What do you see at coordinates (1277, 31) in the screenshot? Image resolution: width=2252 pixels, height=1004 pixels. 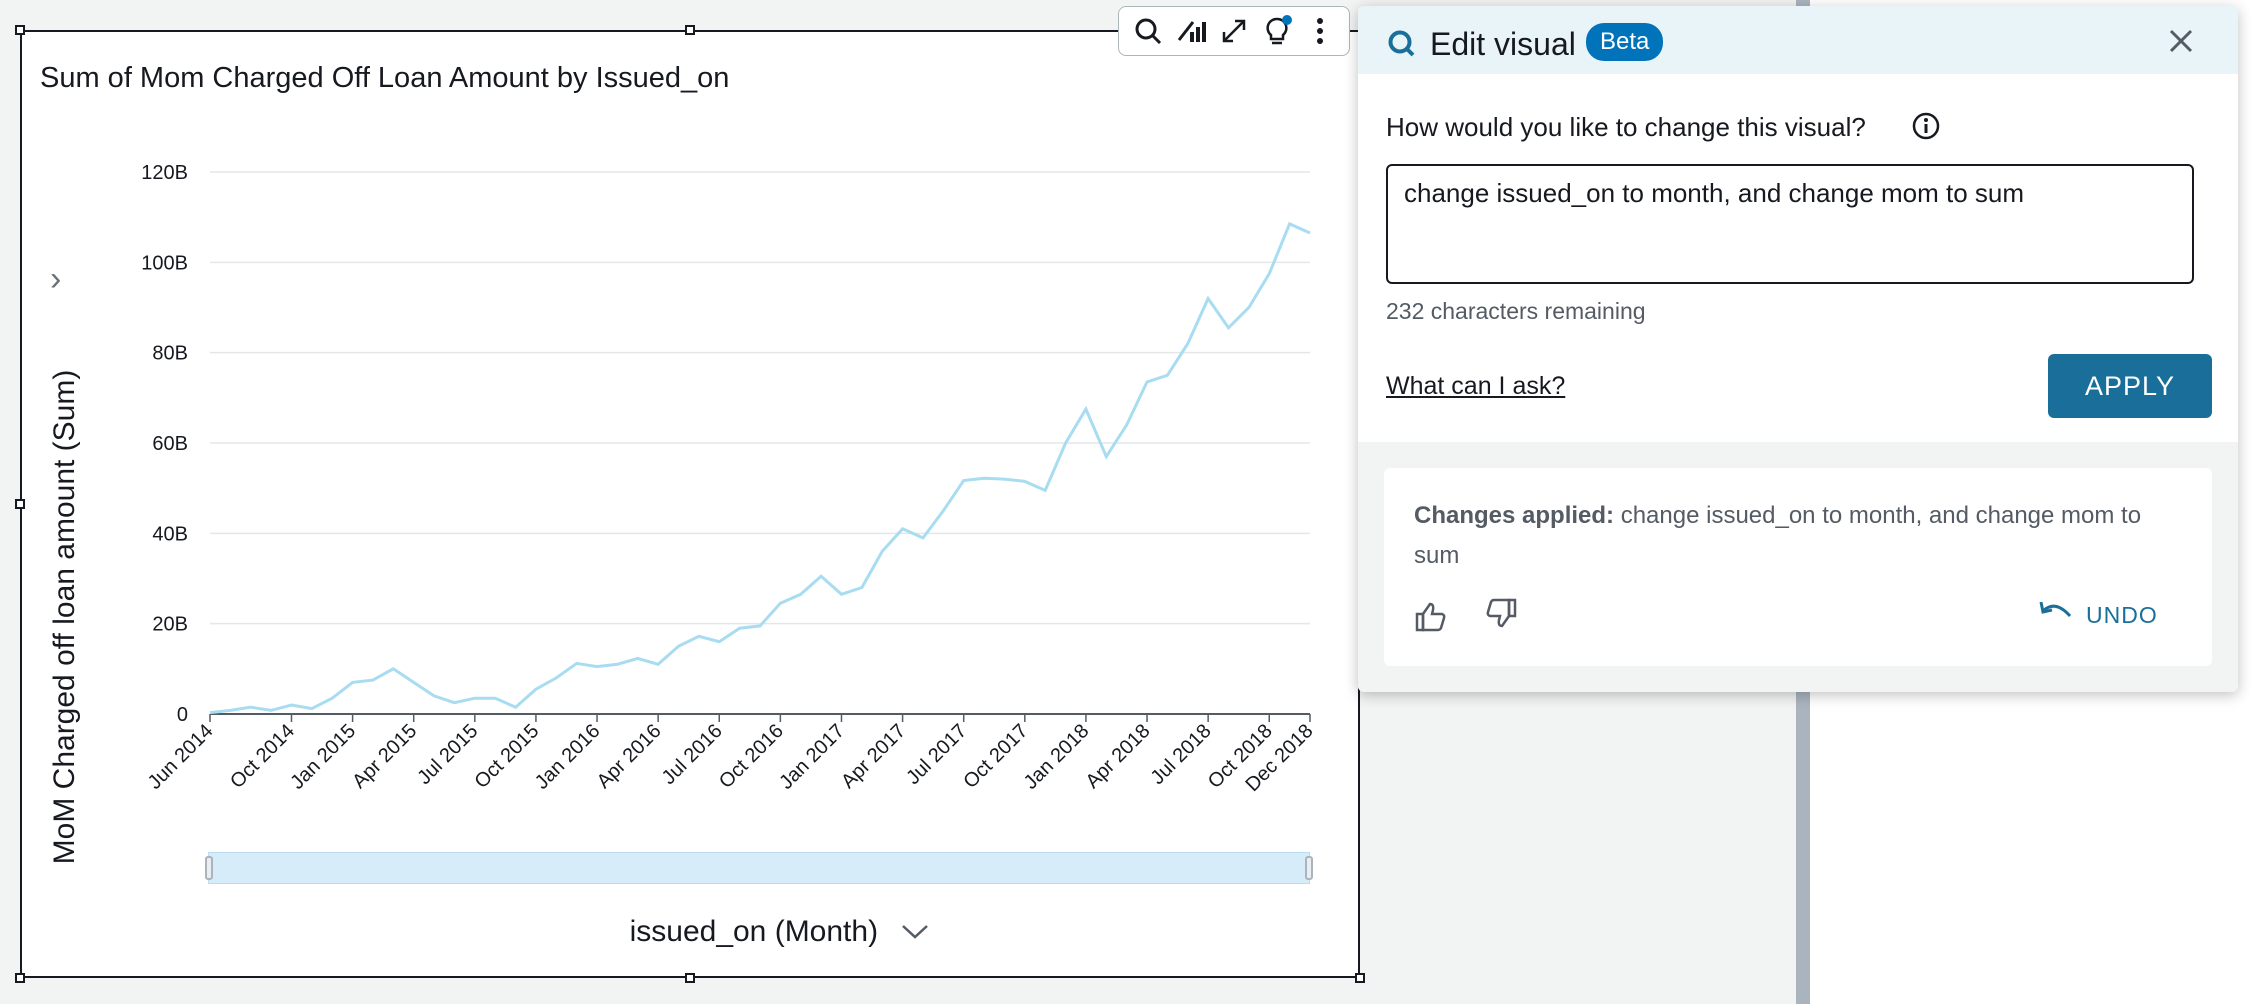 I see `lightbulb-icon` at bounding box center [1277, 31].